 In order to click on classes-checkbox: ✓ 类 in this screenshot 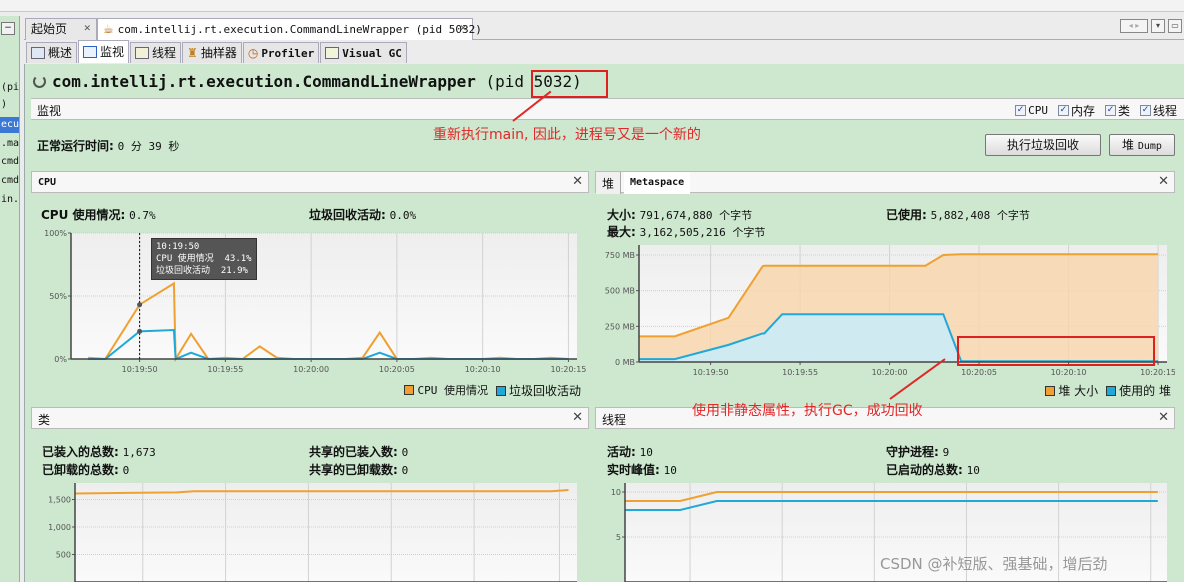, I will do `click(1117, 110)`.